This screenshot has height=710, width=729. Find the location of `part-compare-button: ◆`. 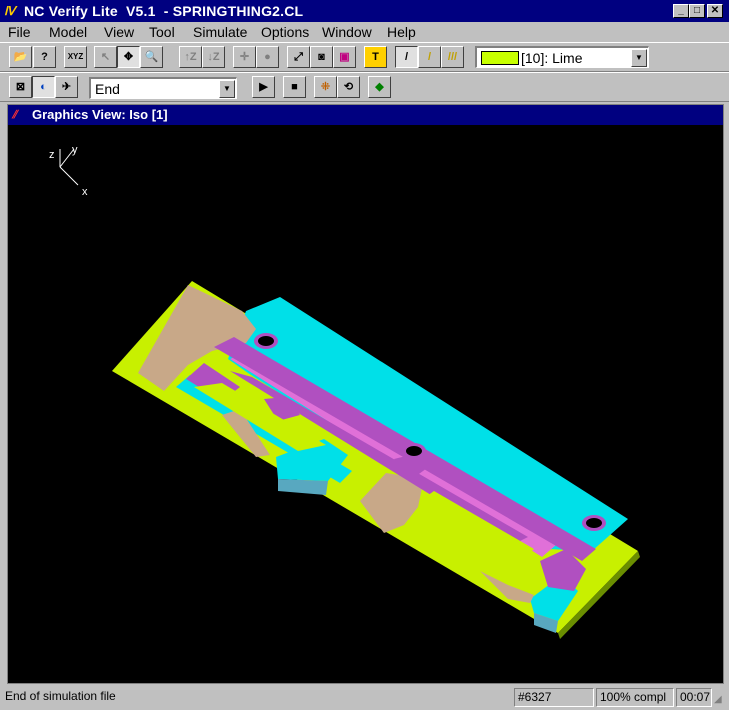

part-compare-button: ◆ is located at coordinates (379, 87).